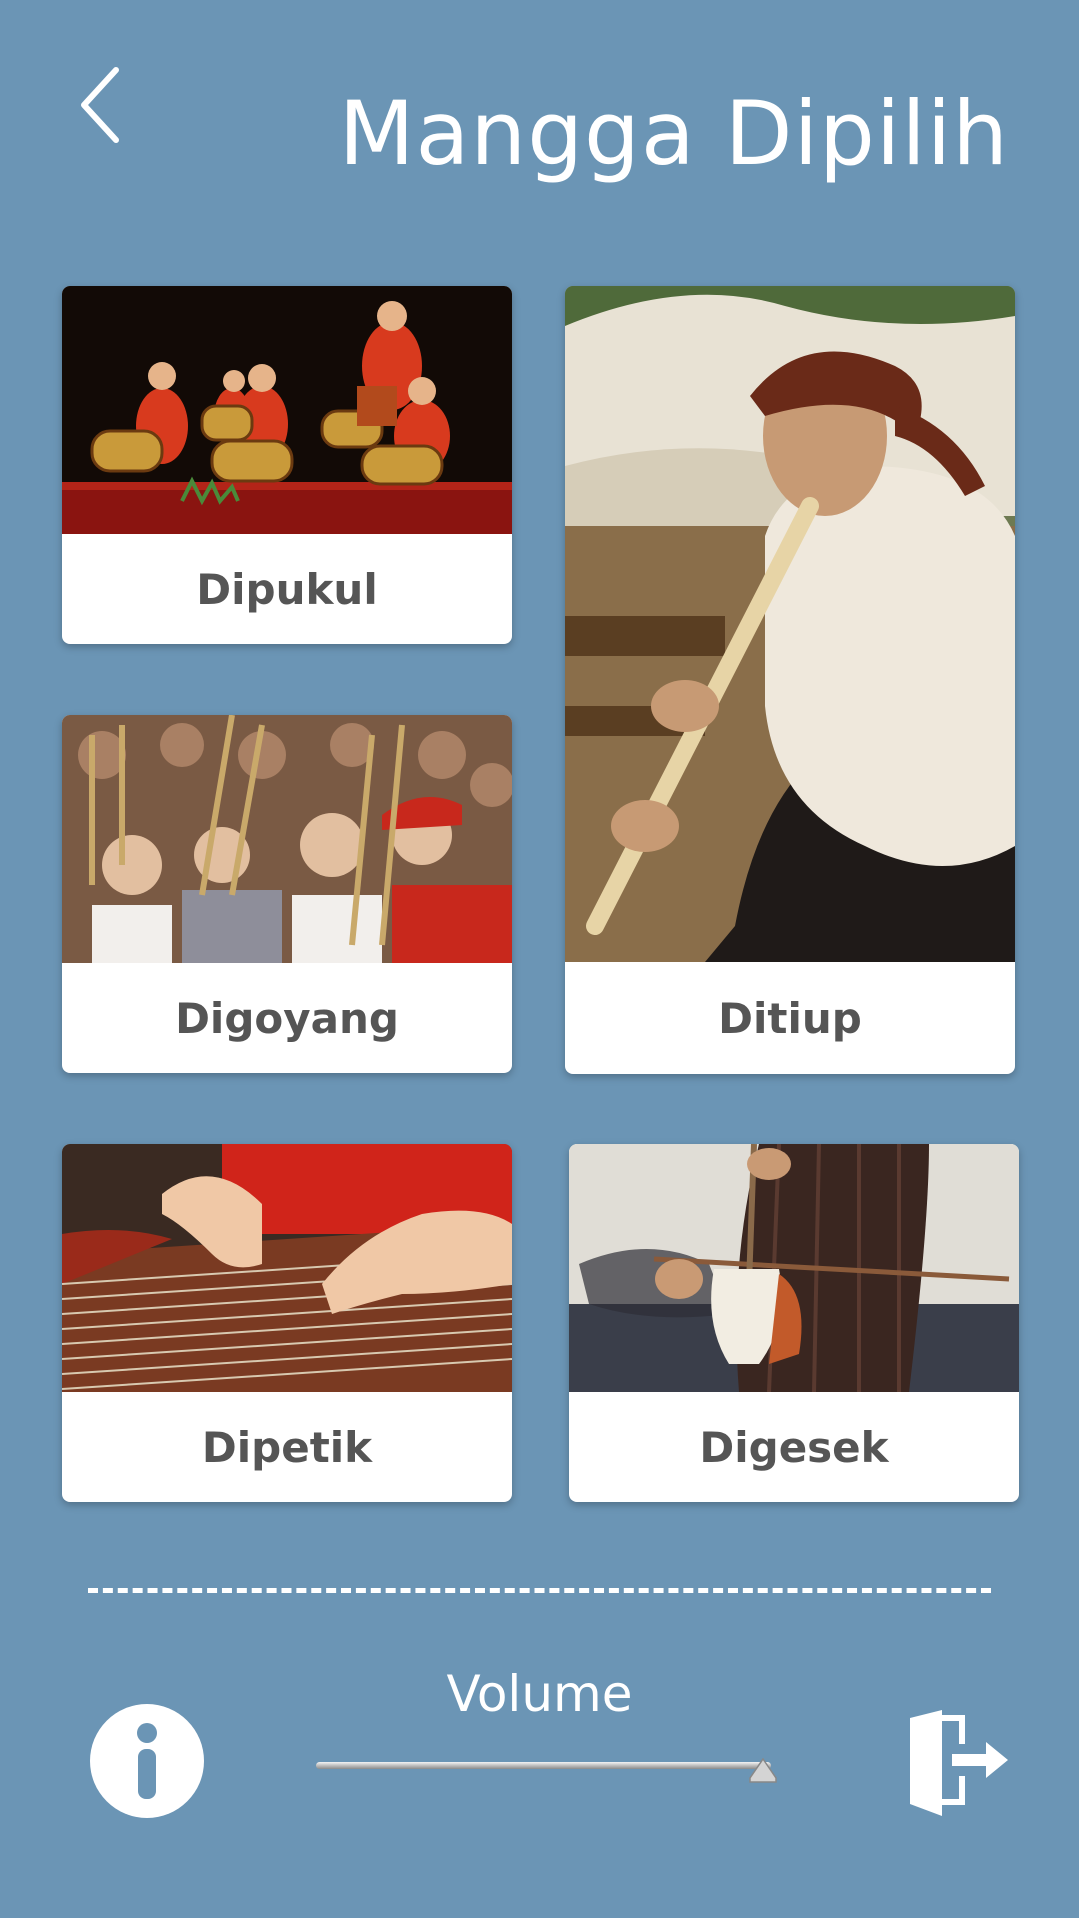  I want to click on angklung-crowd-photo, so click(287, 839).